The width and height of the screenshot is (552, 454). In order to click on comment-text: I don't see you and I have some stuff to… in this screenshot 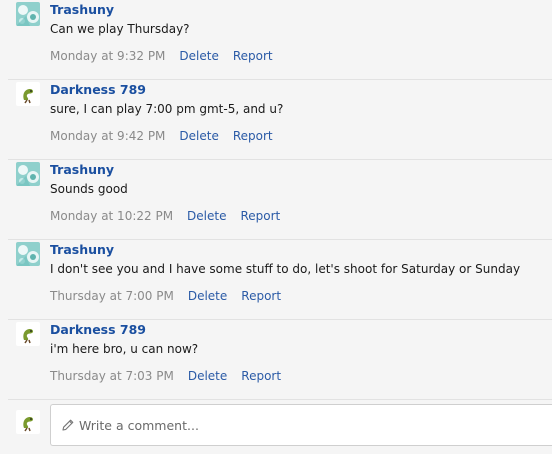, I will do `click(285, 269)`.